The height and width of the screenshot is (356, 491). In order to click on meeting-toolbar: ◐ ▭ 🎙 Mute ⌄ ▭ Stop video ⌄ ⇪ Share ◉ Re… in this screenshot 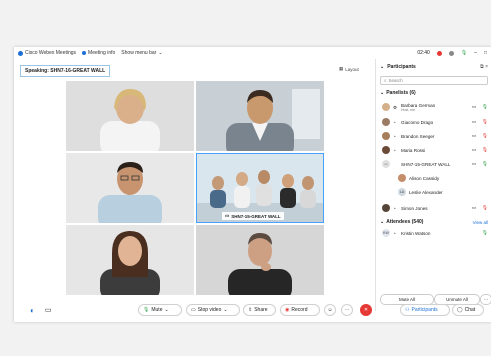, I will do `click(252, 310)`.